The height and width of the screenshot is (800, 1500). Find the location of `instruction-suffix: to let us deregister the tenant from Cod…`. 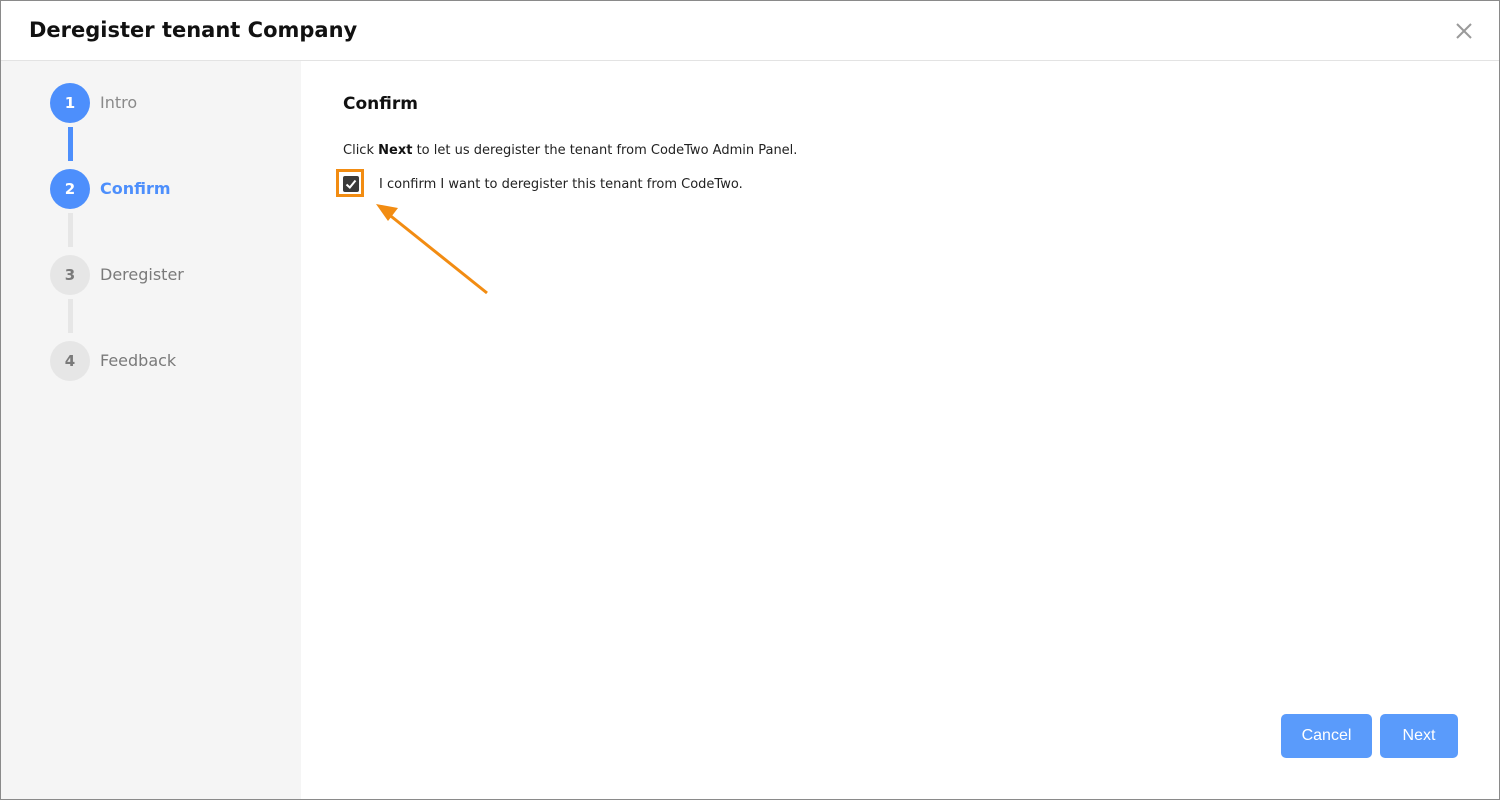

instruction-suffix: to let us deregister the tenant from Cod… is located at coordinates (607, 150).